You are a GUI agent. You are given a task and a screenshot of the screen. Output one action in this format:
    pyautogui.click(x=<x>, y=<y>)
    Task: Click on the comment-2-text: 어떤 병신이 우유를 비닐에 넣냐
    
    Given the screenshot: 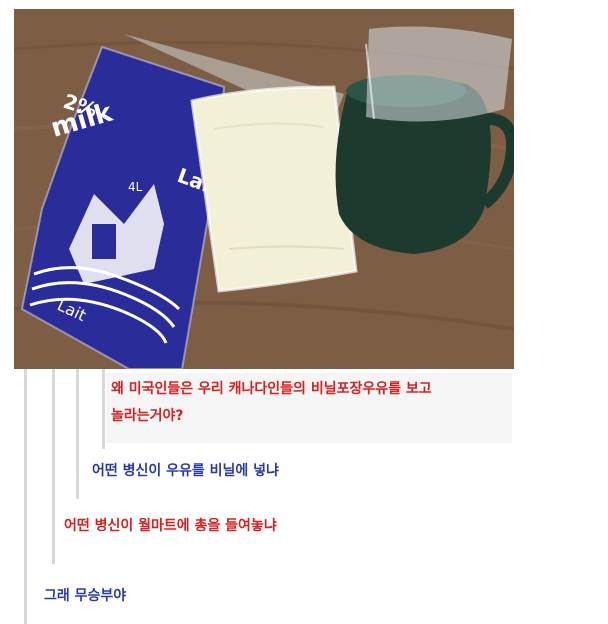 What is the action you would take?
    pyautogui.click(x=185, y=471)
    